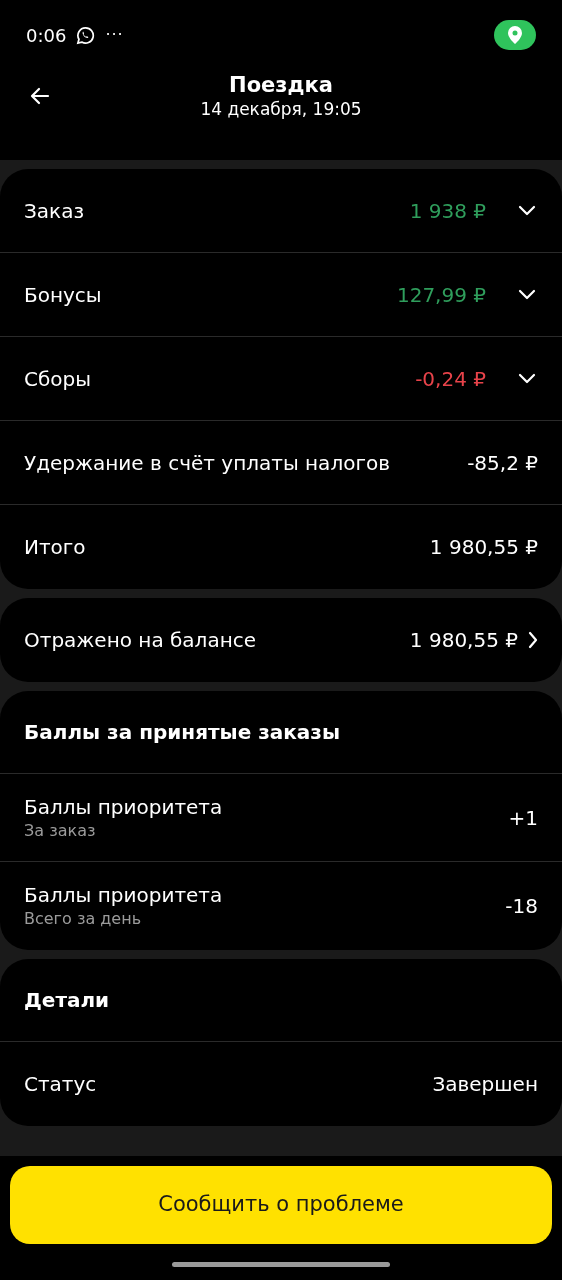 Image resolution: width=562 pixels, height=1280 pixels. I want to click on status-time: 0:06, so click(46, 35).